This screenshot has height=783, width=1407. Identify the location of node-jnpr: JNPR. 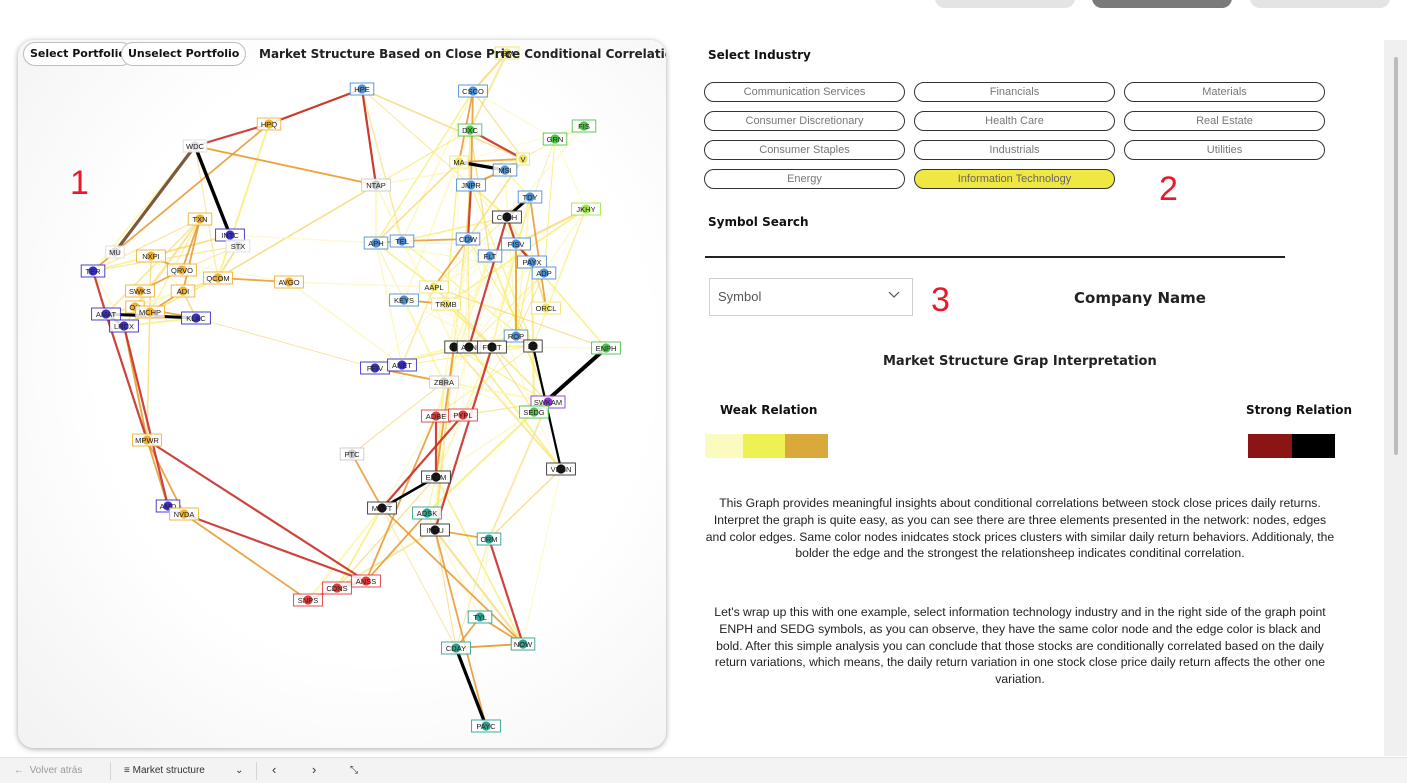
(471, 185).